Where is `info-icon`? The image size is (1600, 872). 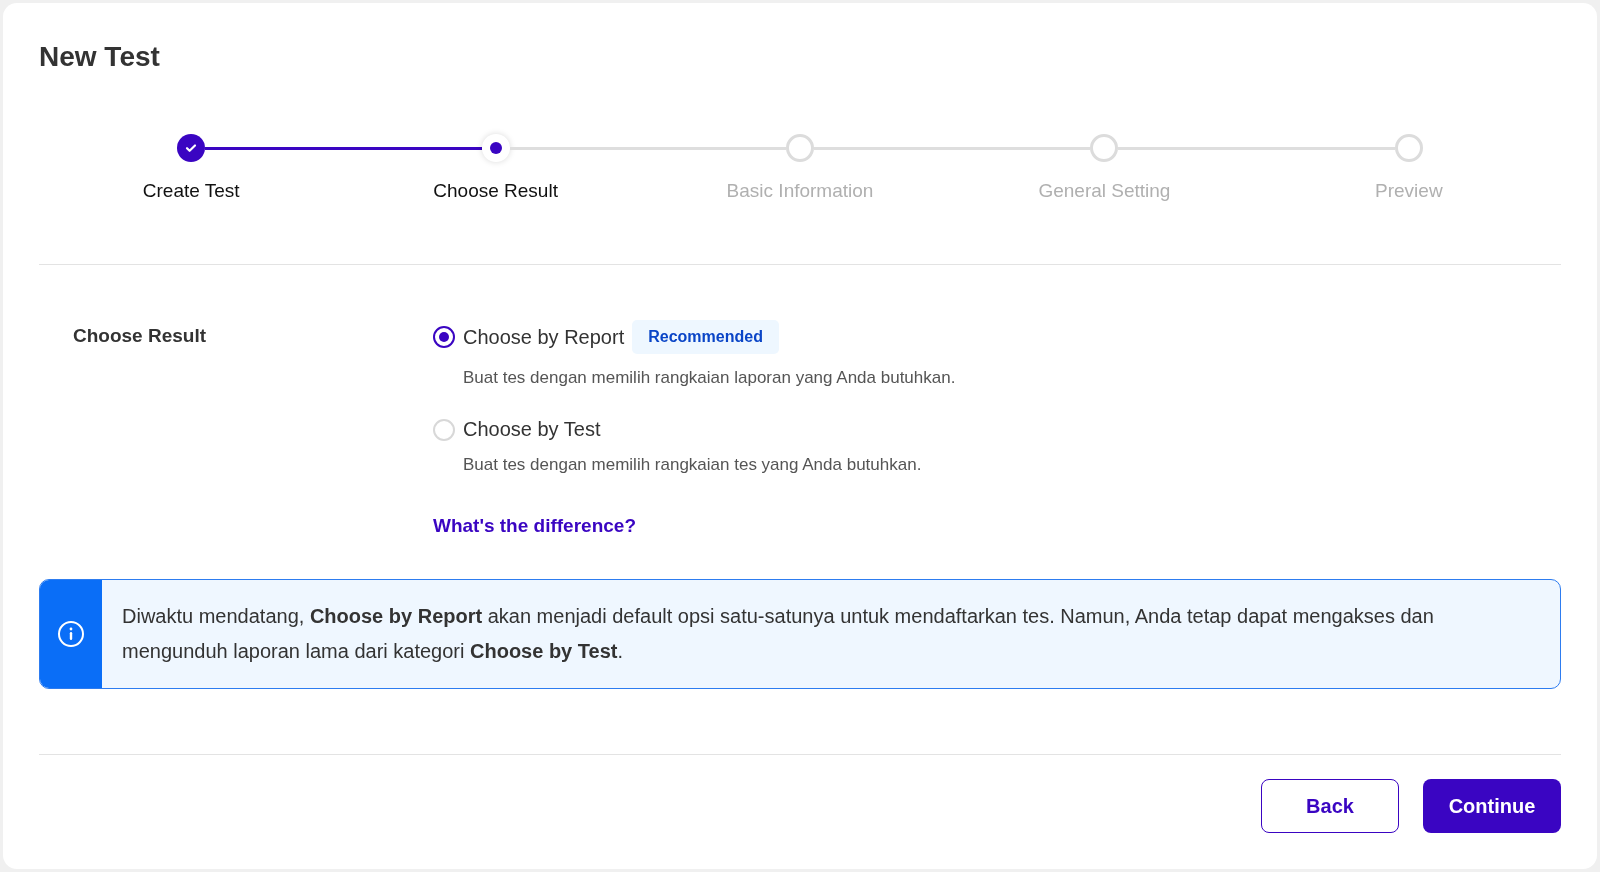
info-icon is located at coordinates (71, 634).